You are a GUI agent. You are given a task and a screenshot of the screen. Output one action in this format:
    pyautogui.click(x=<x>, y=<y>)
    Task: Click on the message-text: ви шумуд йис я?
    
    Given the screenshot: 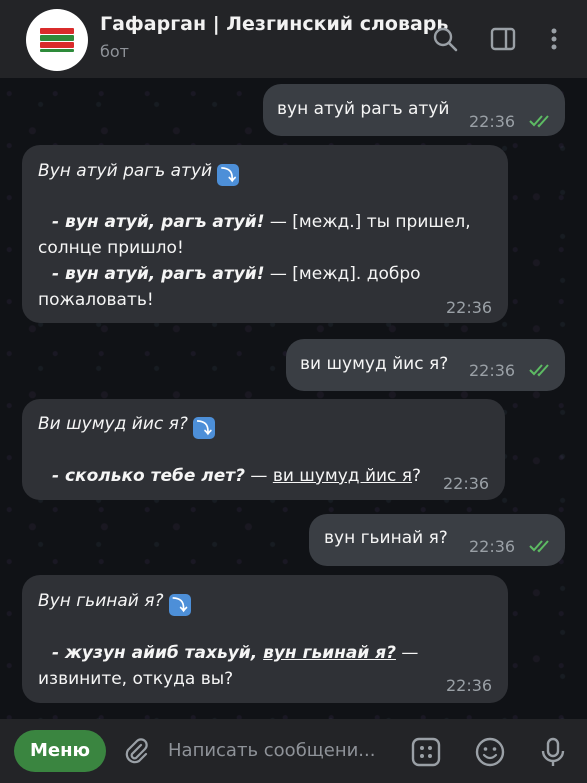 What is the action you would take?
    pyautogui.click(x=374, y=364)
    